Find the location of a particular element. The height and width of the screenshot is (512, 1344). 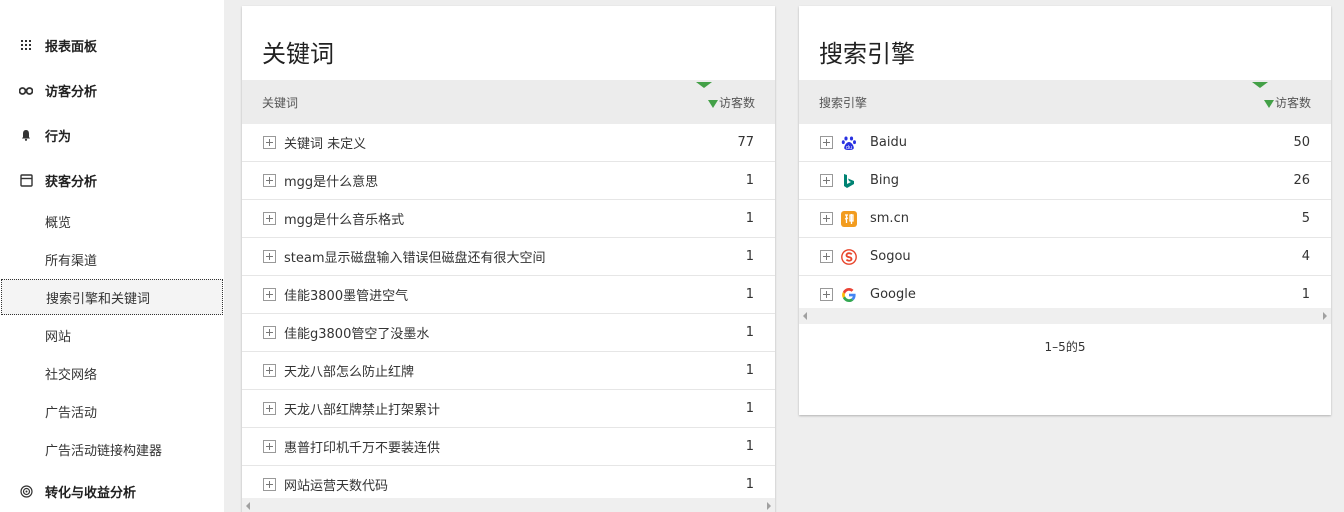

binoculars-icon is located at coordinates (26, 90).